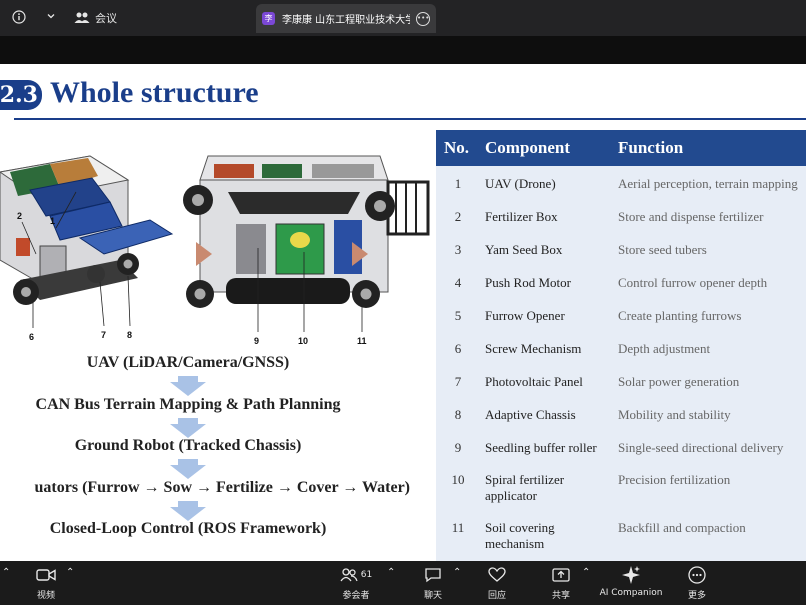 Image resolution: width=806 pixels, height=605 pixels. Describe the element at coordinates (19, 216) in the screenshot. I see `figure-label-2: 2` at that location.